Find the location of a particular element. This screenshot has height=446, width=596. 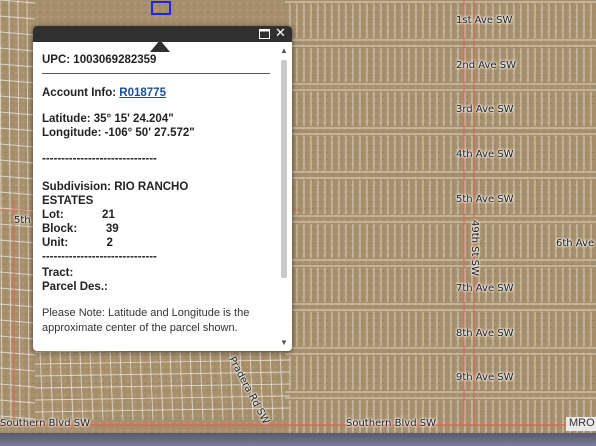

street-label-8th-ave: 8th Ave SW is located at coordinates (485, 333).